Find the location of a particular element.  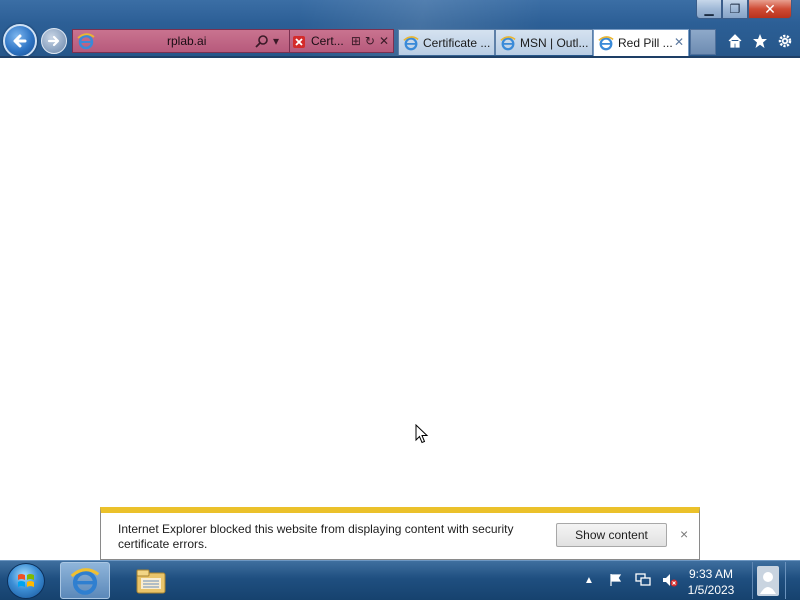

folder-icon is located at coordinates (151, 581).